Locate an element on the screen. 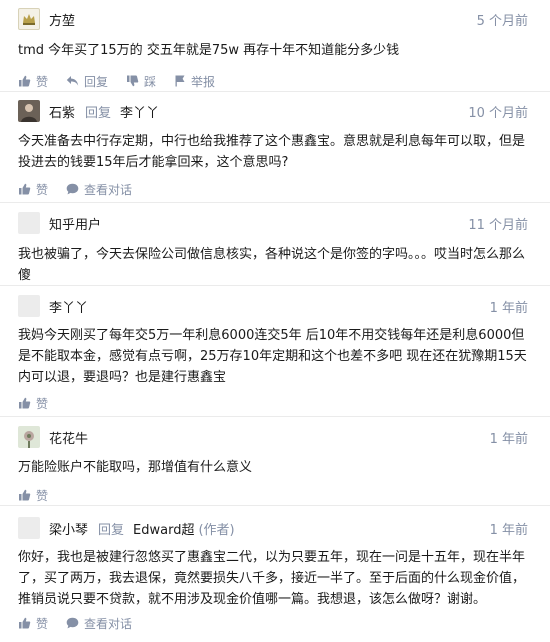 Image resolution: width=550 pixels, height=642 pixels. reply-target-name: Edward超 is located at coordinates (163, 528).